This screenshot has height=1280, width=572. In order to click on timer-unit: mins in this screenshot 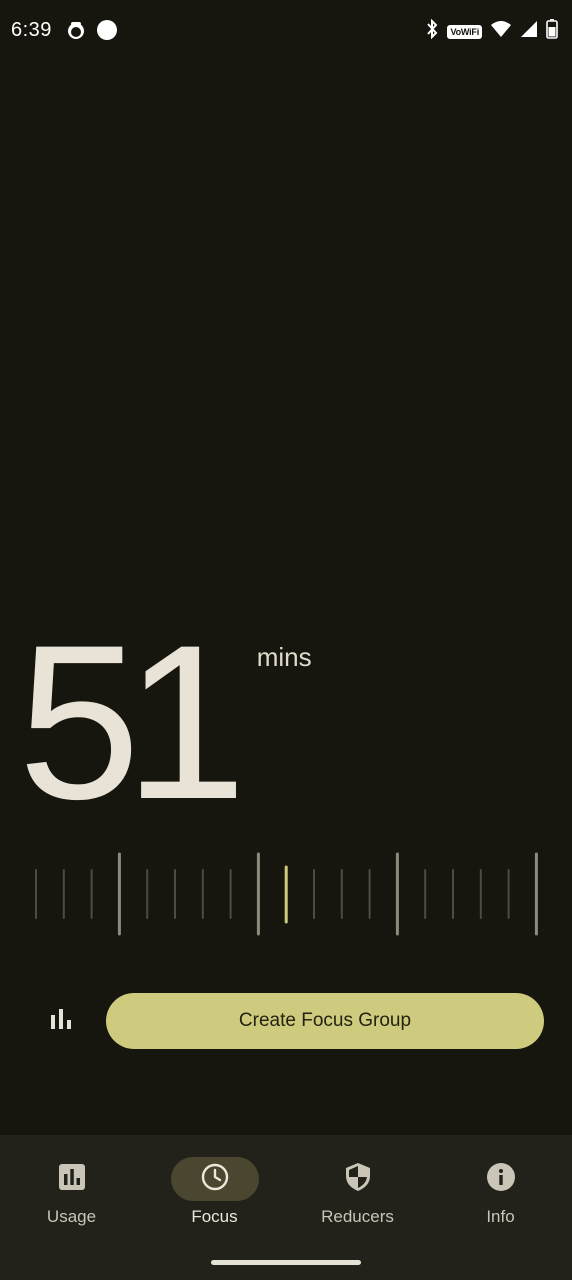, I will do `click(284, 657)`.